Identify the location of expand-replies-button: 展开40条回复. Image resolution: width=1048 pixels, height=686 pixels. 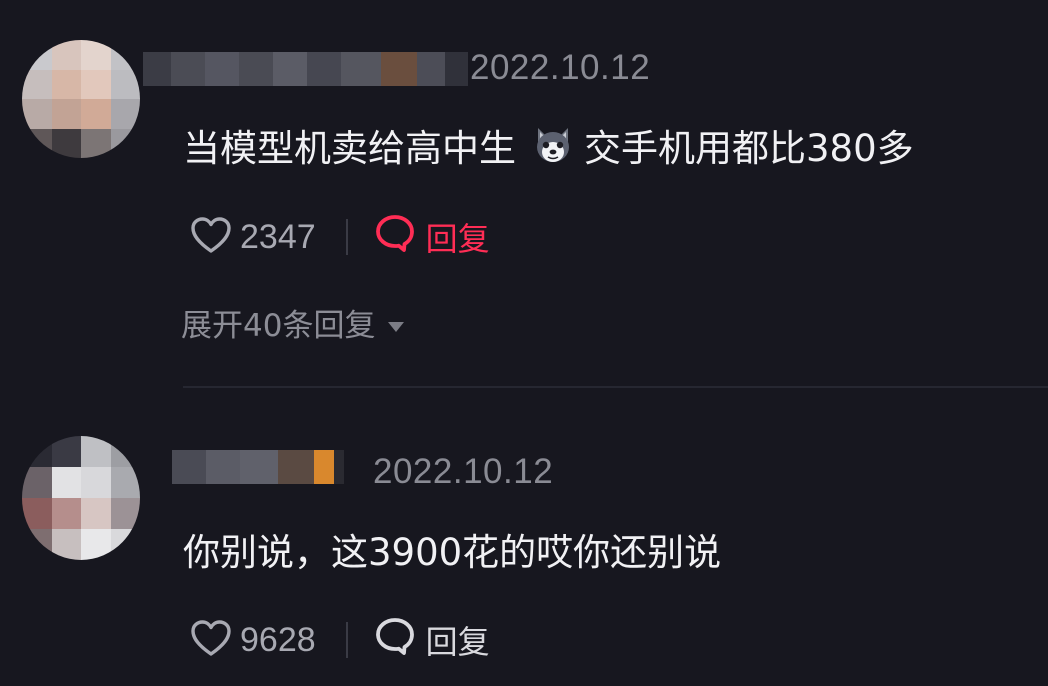
(293, 322).